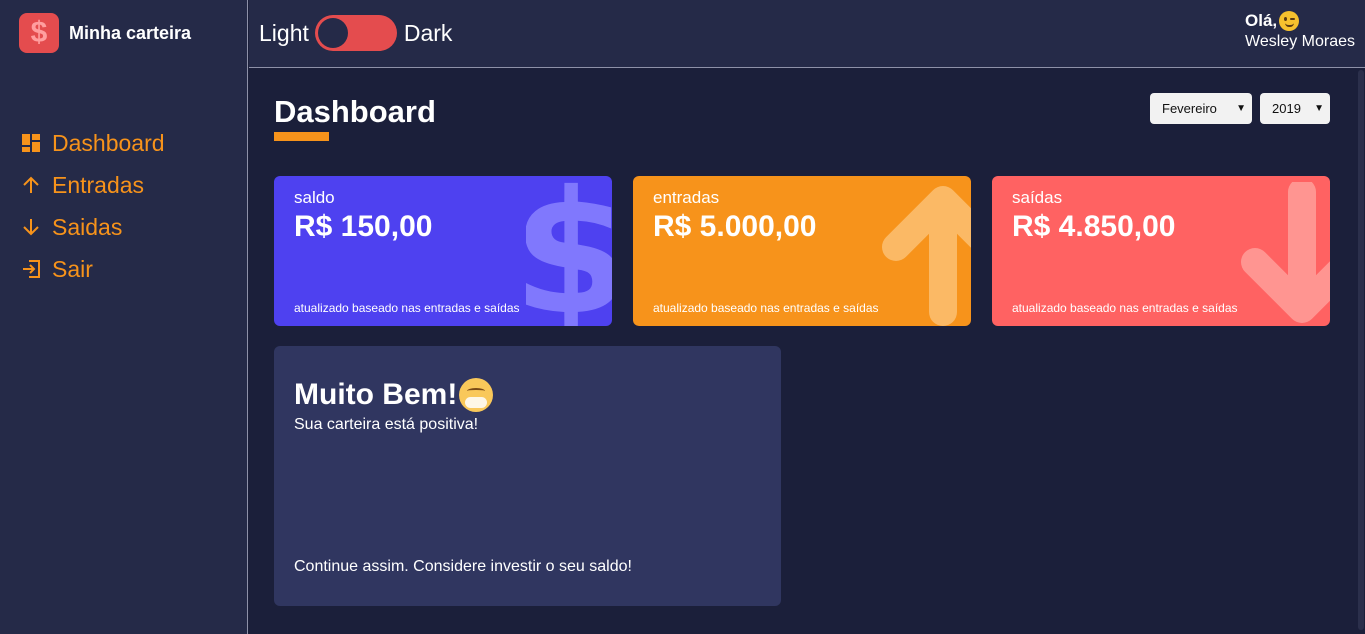  I want to click on user-profile: Olá, Wesley Moraes, so click(1300, 31).